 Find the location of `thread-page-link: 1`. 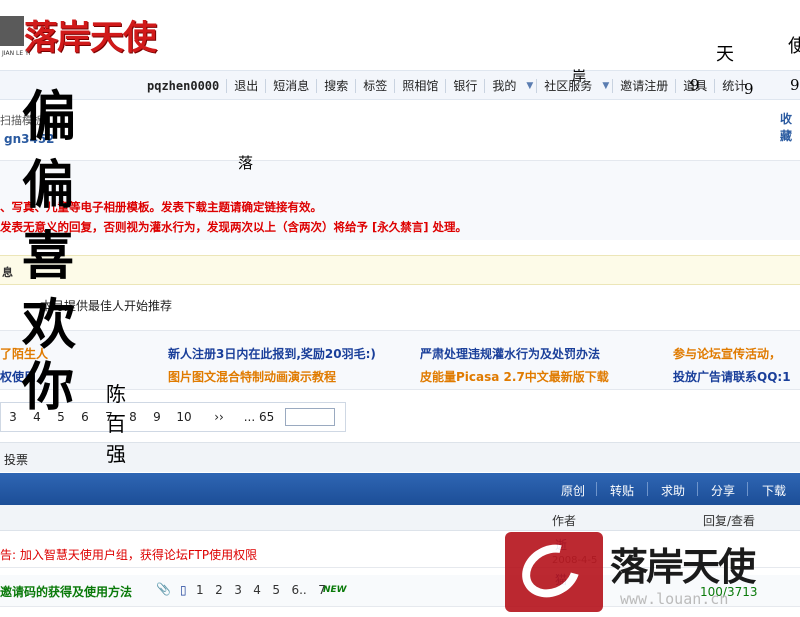

thread-page-link: 1 is located at coordinates (200, 590).